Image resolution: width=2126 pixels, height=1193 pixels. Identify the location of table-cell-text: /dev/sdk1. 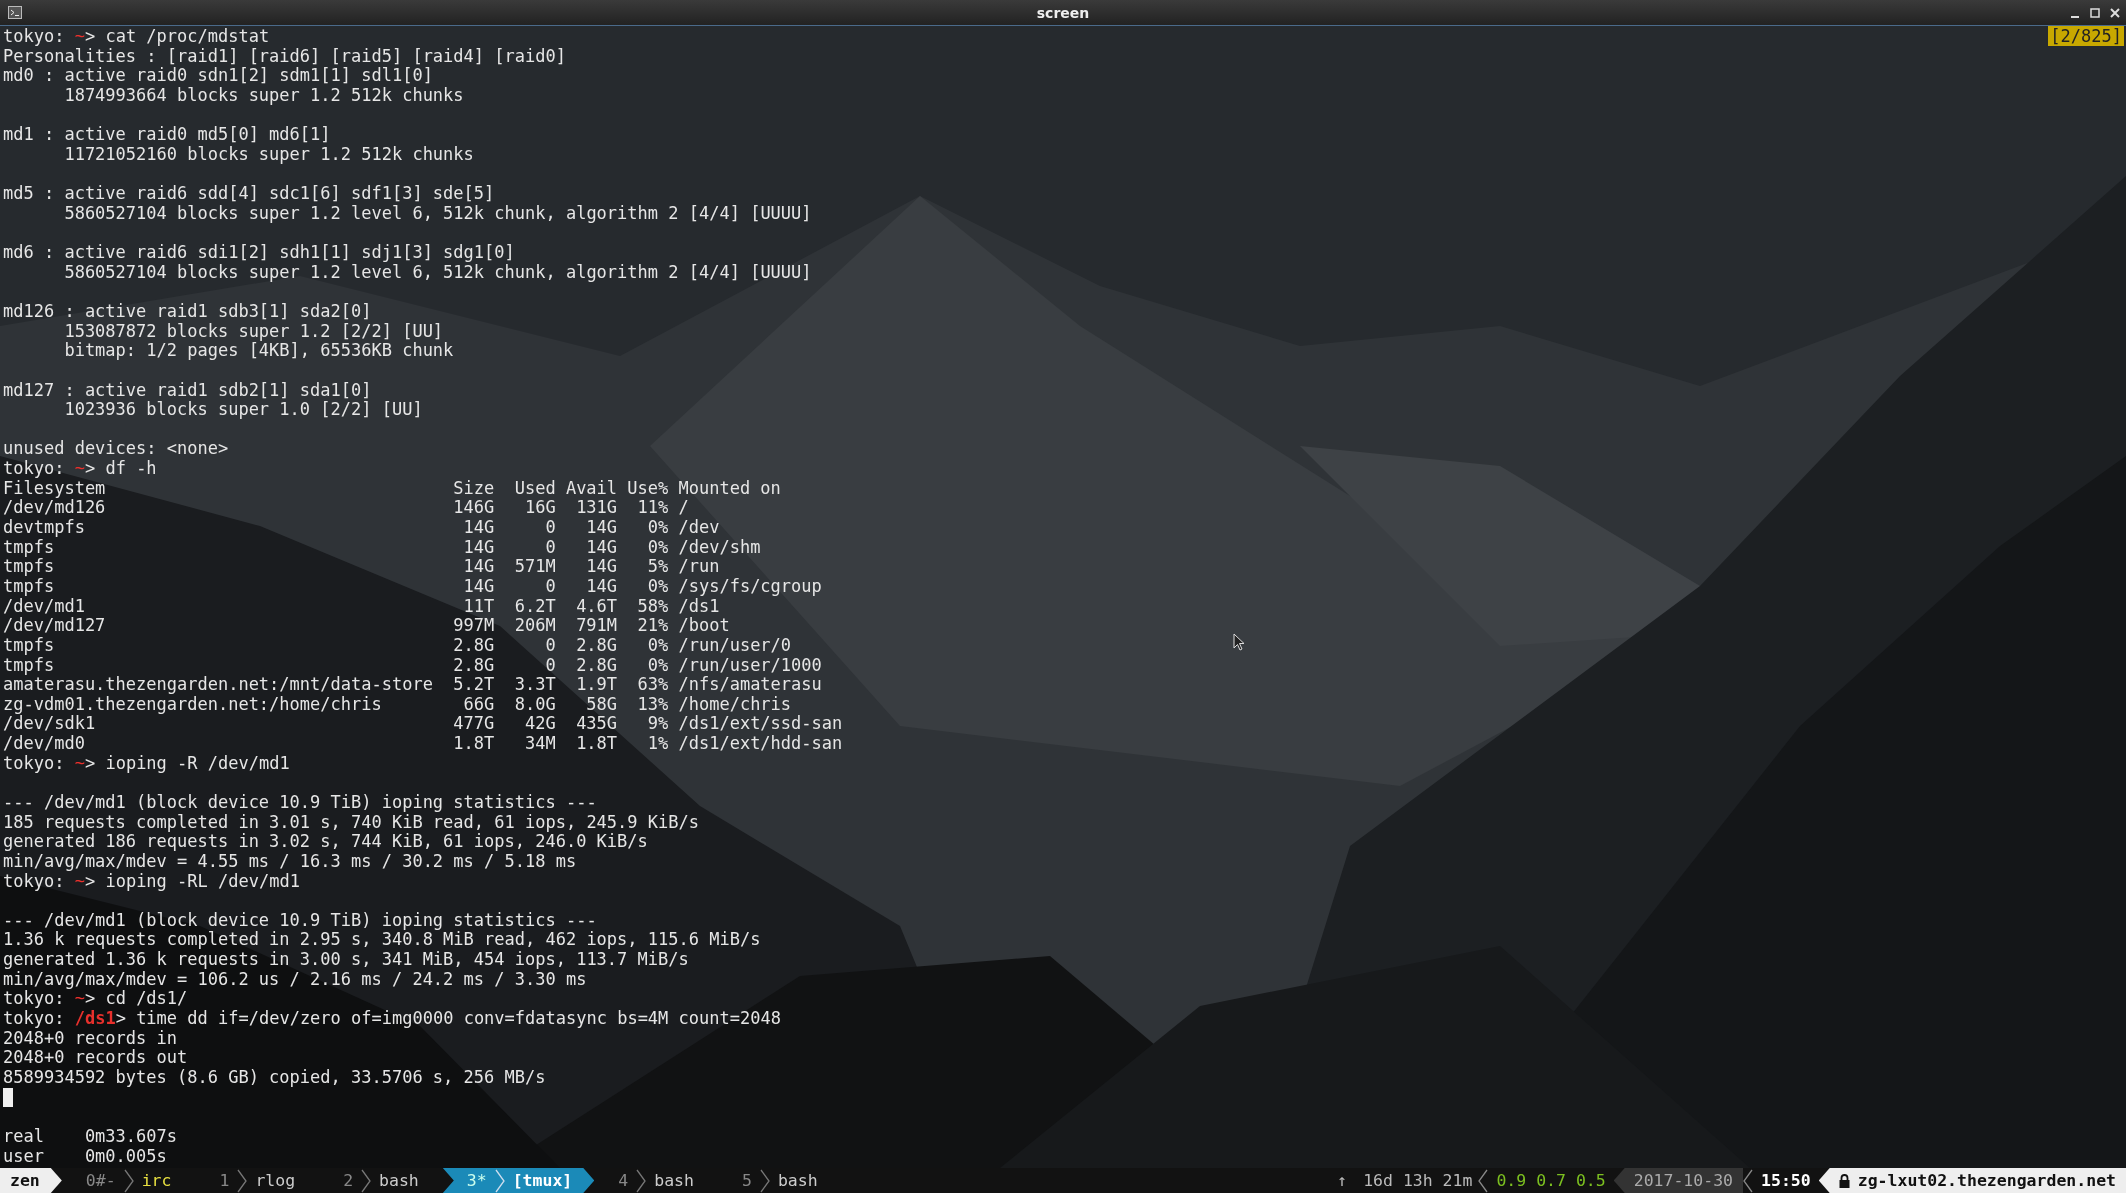
(49, 724).